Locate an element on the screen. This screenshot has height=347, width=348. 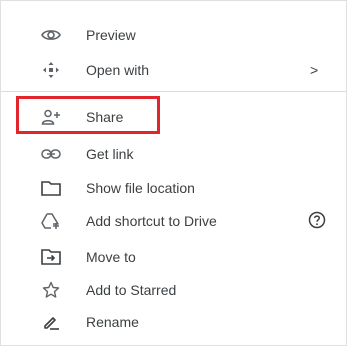
folder-icon is located at coordinates (51, 188).